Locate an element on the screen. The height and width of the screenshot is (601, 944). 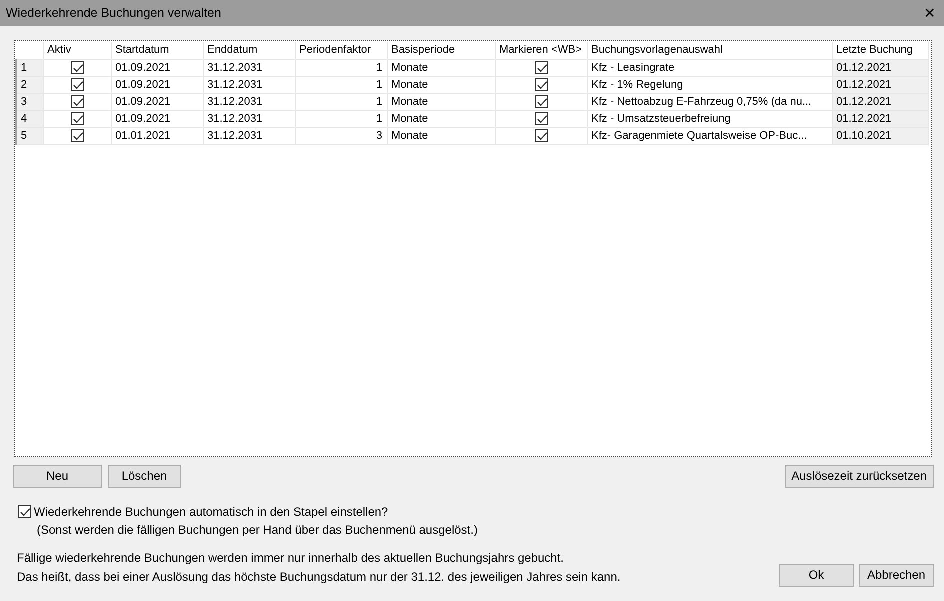
hint-text: (Sonst werden die fälligen Buchungen per Hand über das Buchenmenü ausgelöst.) is located at coordinates (257, 530).